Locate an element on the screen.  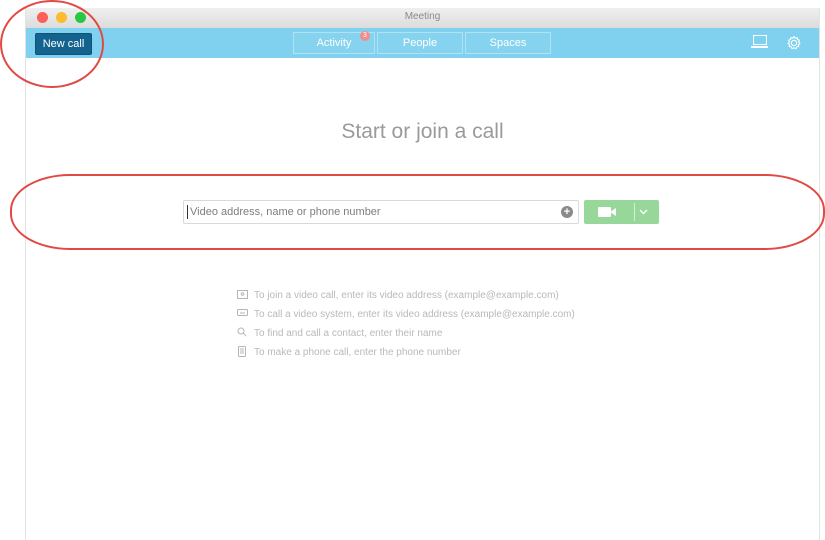
new-call-button: New call is located at coordinates (63, 44).